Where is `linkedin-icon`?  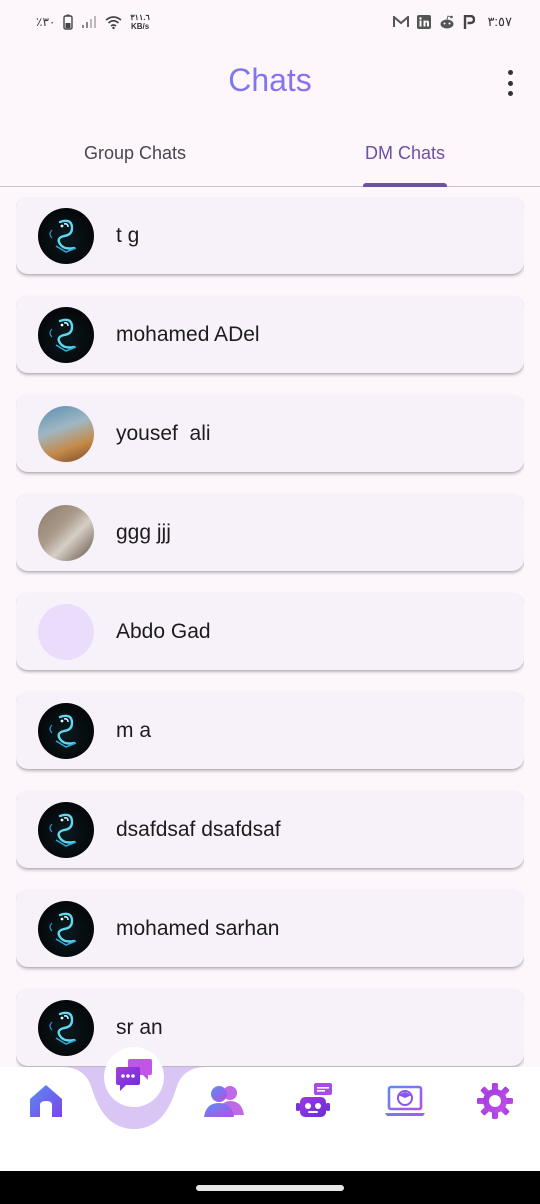
linkedin-icon is located at coordinates (424, 22).